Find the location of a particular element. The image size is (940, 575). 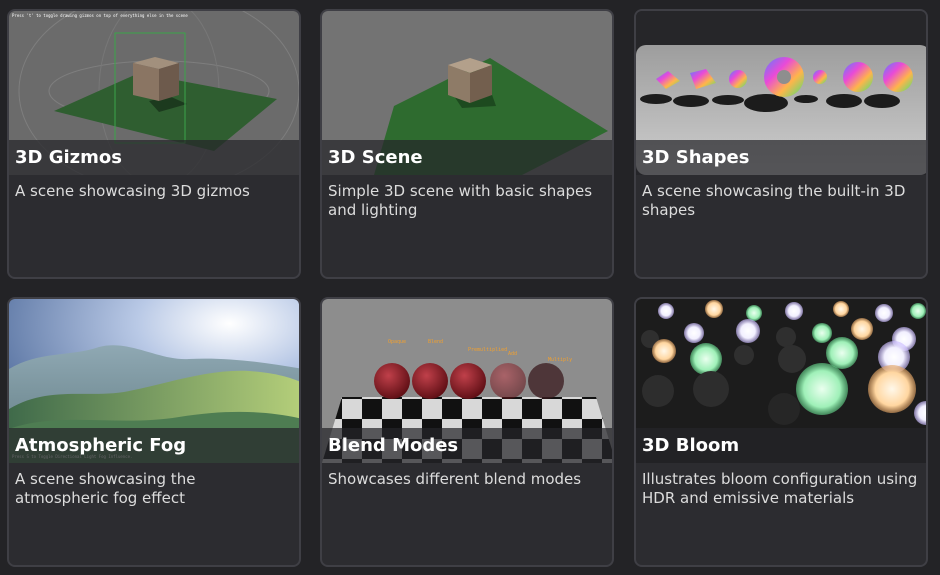

card-title: 3D Scene is located at coordinates (467, 157).